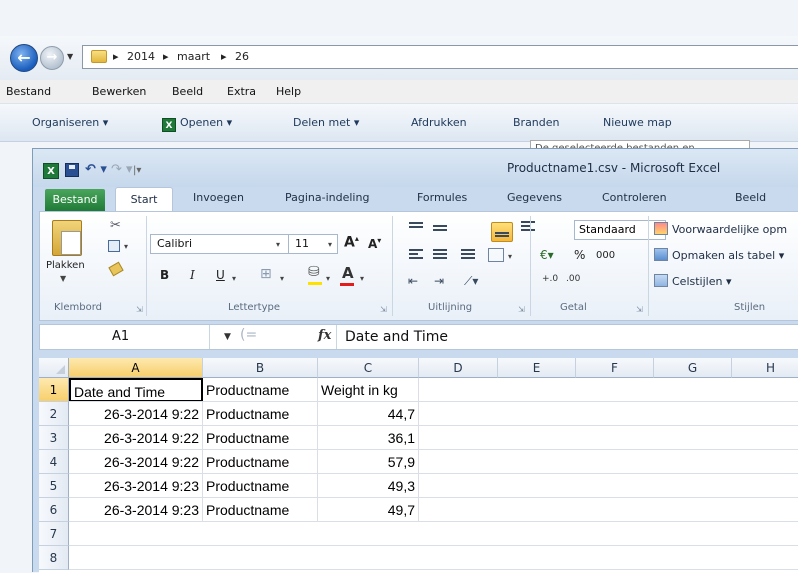  What do you see at coordinates (719, 255) in the screenshot?
I see `format-as-table-button: Opmaken als tabel ▾` at bounding box center [719, 255].